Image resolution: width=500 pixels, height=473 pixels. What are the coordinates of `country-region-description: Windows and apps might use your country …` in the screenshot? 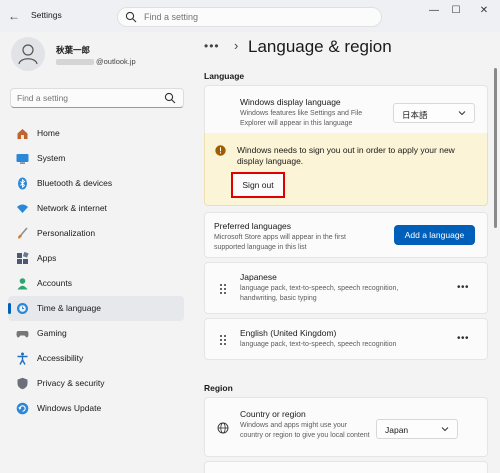 It's located at (305, 430).